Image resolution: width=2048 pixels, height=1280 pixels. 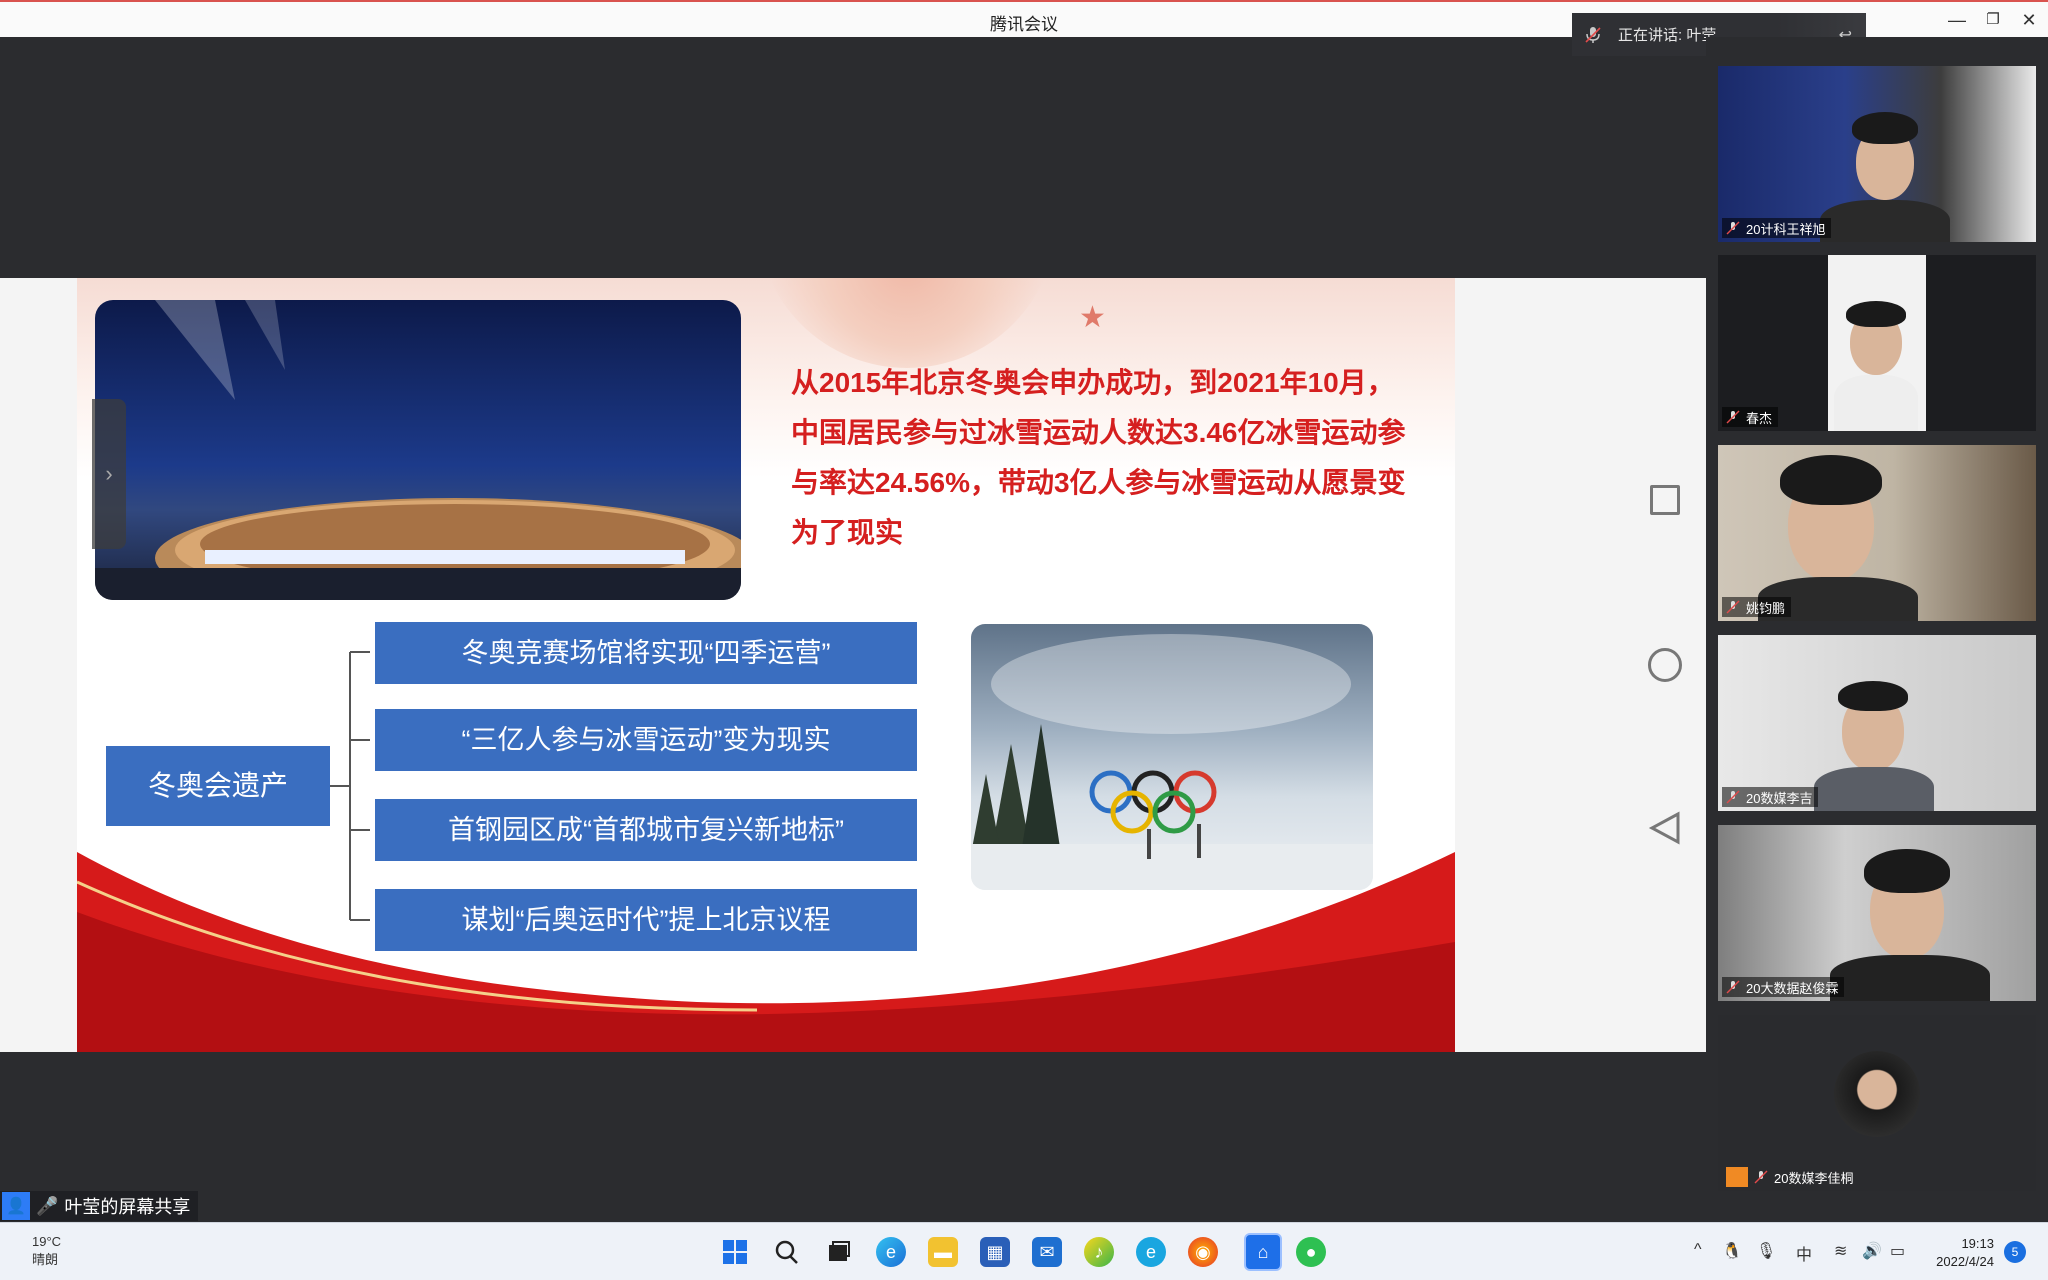 What do you see at coordinates (1263, 1252) in the screenshot?
I see `tencent-meeting-icon: ⌂` at bounding box center [1263, 1252].